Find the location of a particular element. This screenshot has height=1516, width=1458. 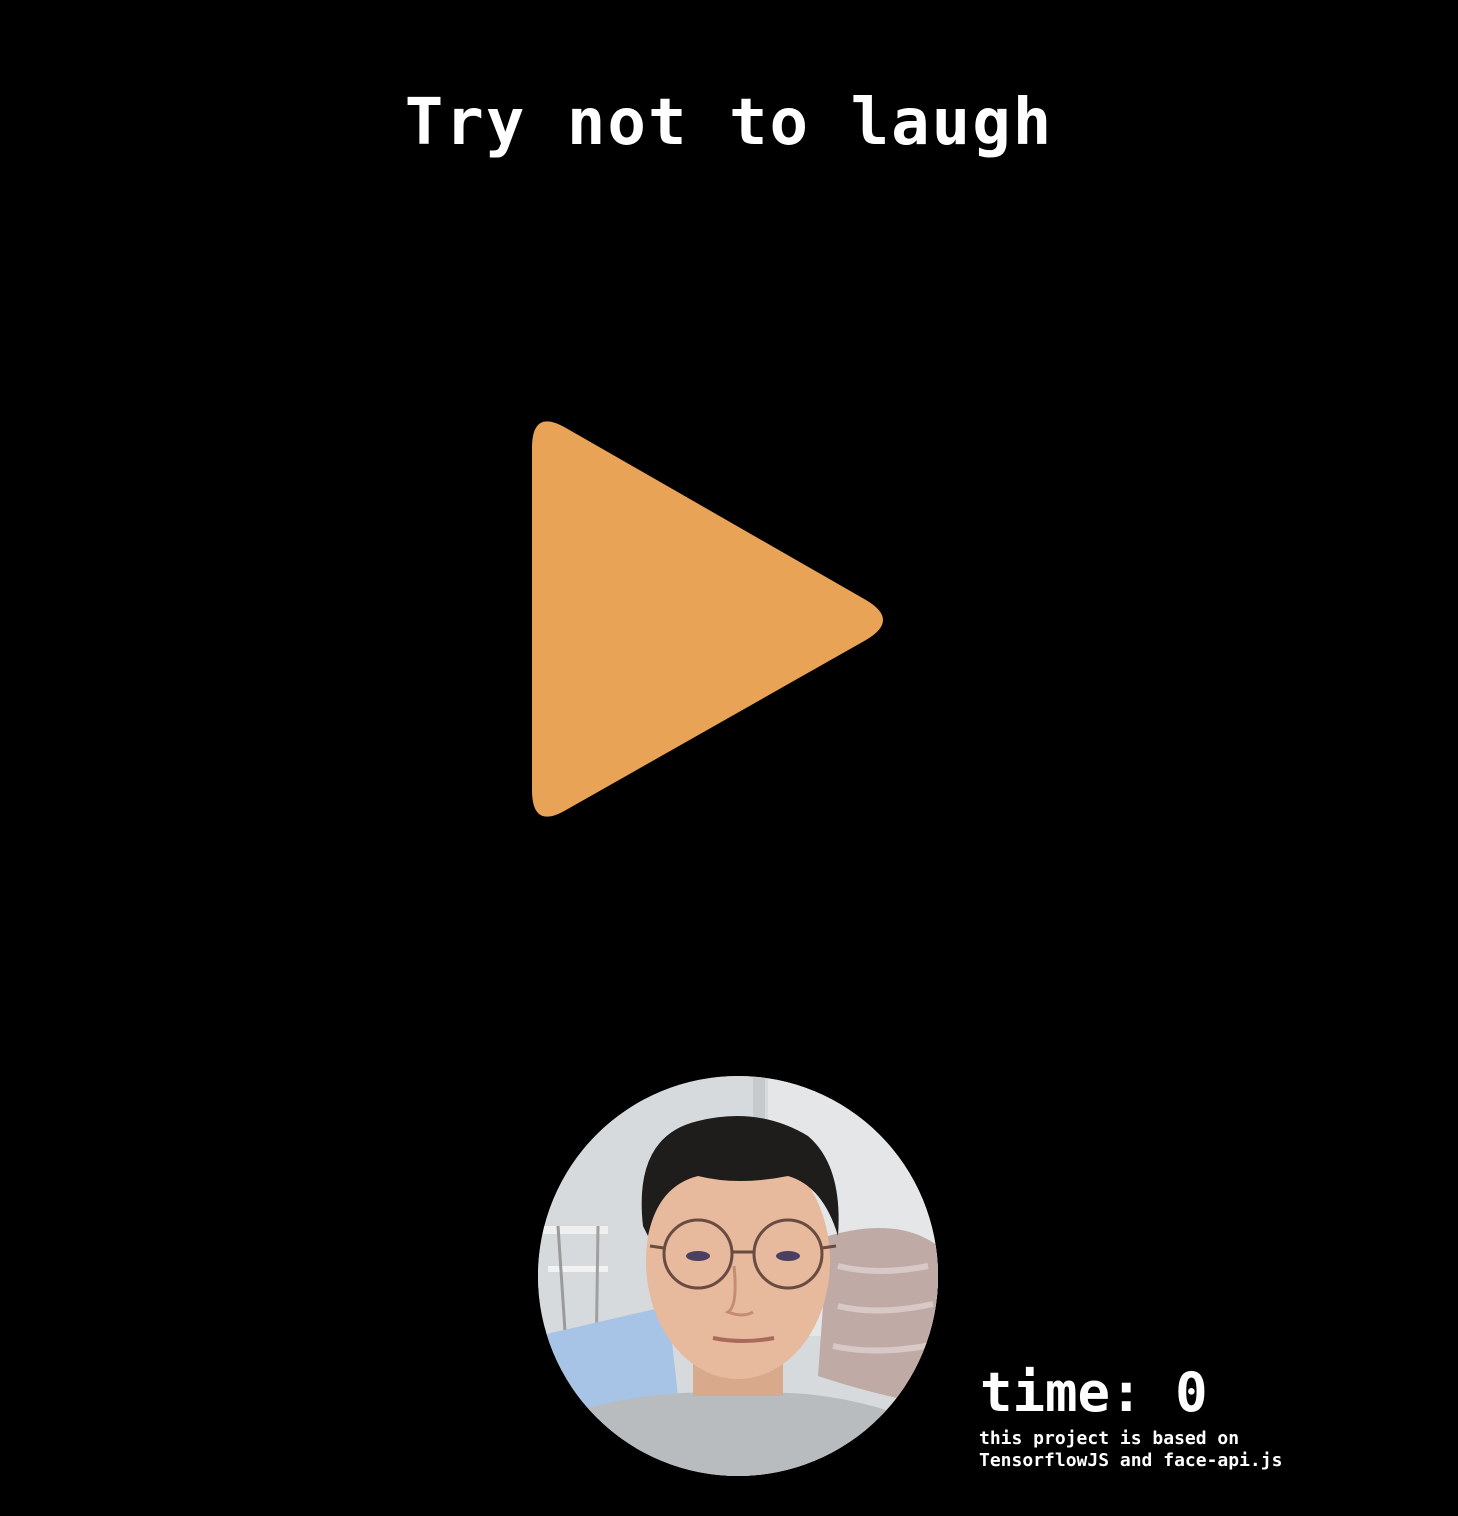

play-button is located at coordinates (710, 618).